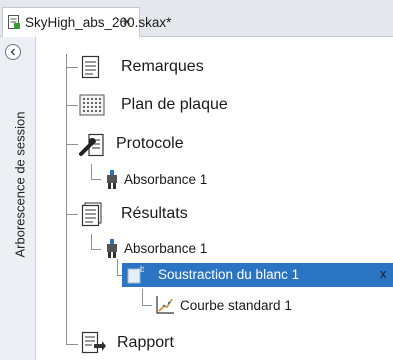 The width and height of the screenshot is (393, 360). I want to click on results-icon, so click(91, 214).